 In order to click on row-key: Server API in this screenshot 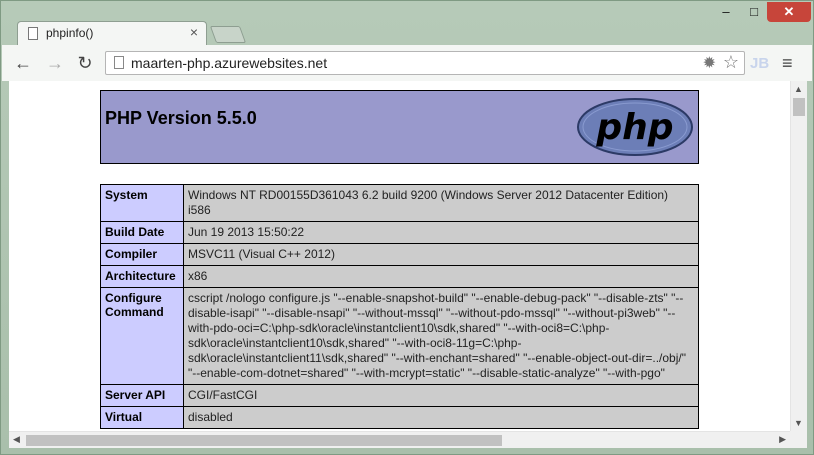, I will do `click(142, 395)`.